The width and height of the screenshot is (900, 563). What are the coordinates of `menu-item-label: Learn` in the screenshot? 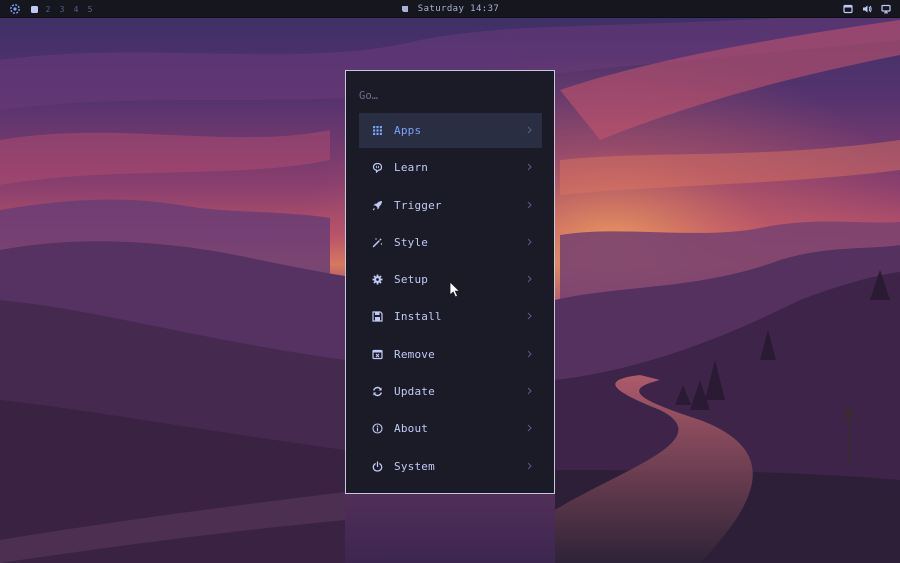 It's located at (411, 168).